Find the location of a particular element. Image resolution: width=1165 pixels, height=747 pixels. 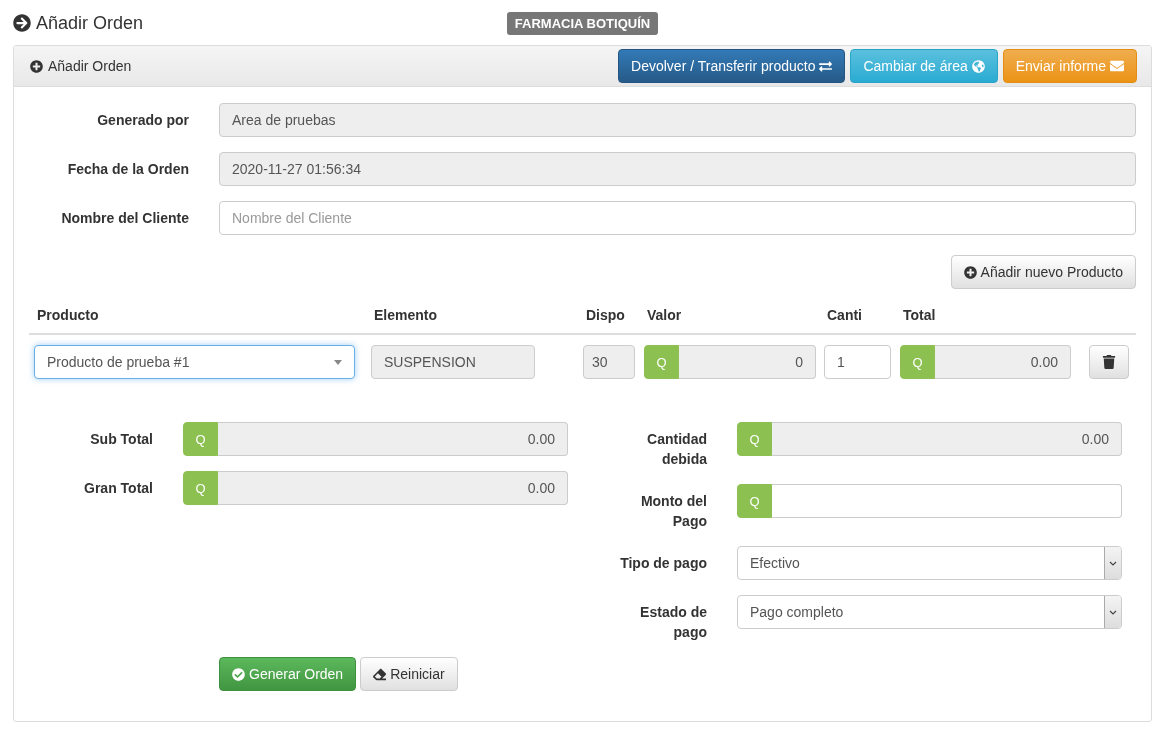

element-field: SUSPENSION is located at coordinates (453, 362).